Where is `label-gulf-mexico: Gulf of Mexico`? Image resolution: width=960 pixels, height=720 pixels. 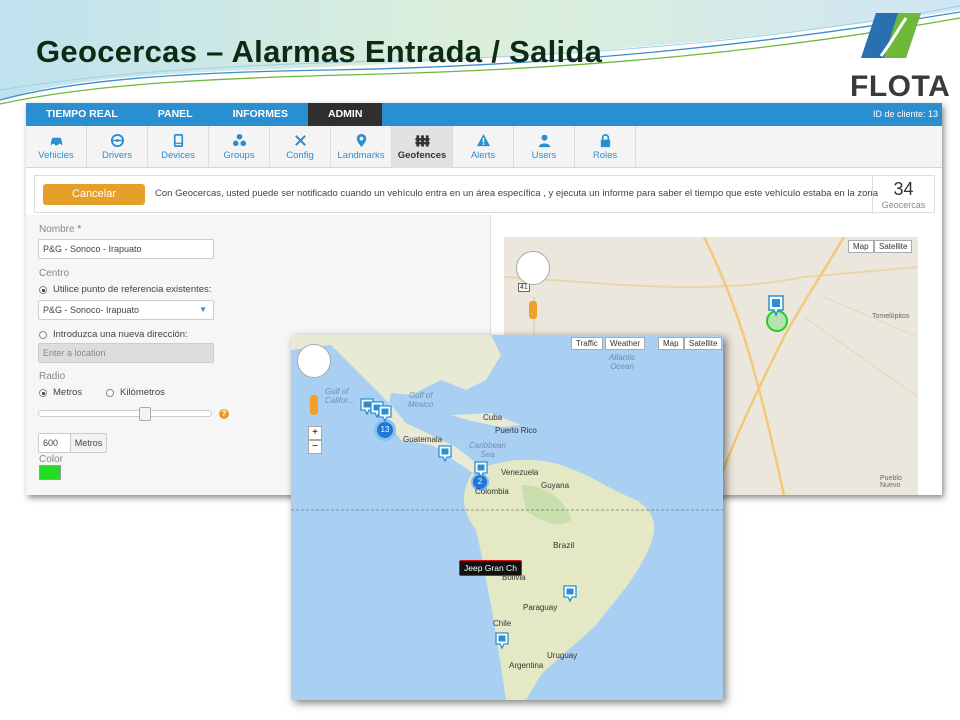
label-gulf-mexico: Gulf of Mexico is located at coordinates (421, 400).